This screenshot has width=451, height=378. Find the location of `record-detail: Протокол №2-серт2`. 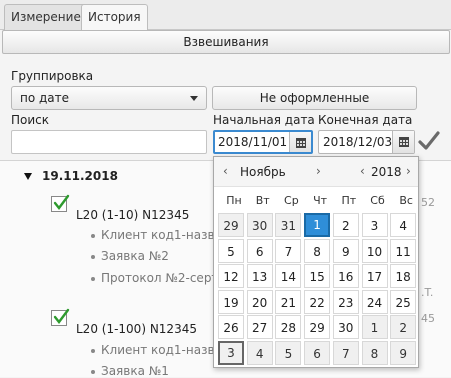

record-detail: Протокол №2-серт2 is located at coordinates (158, 278).